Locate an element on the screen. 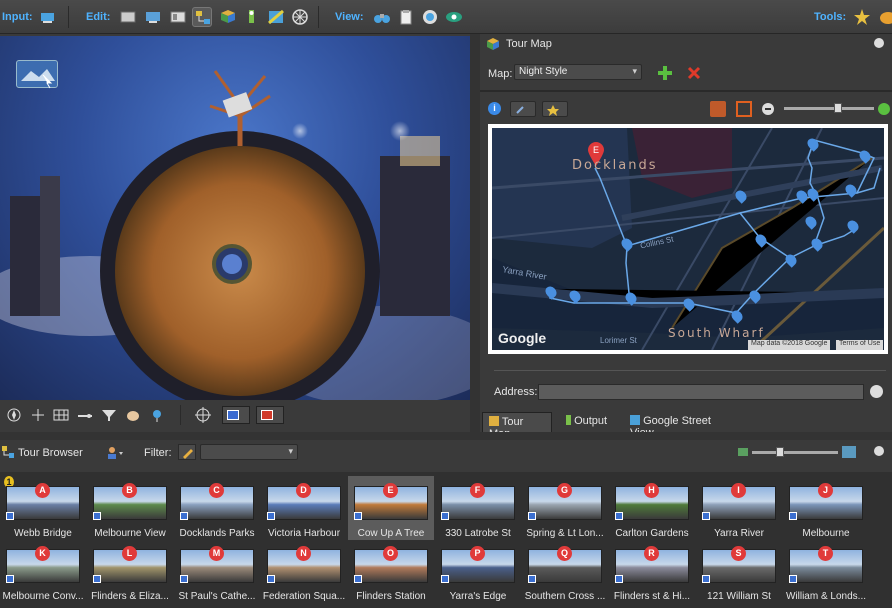 Image resolution: width=892 pixels, height=608 pixels. funnel-icon is located at coordinates (109, 415).